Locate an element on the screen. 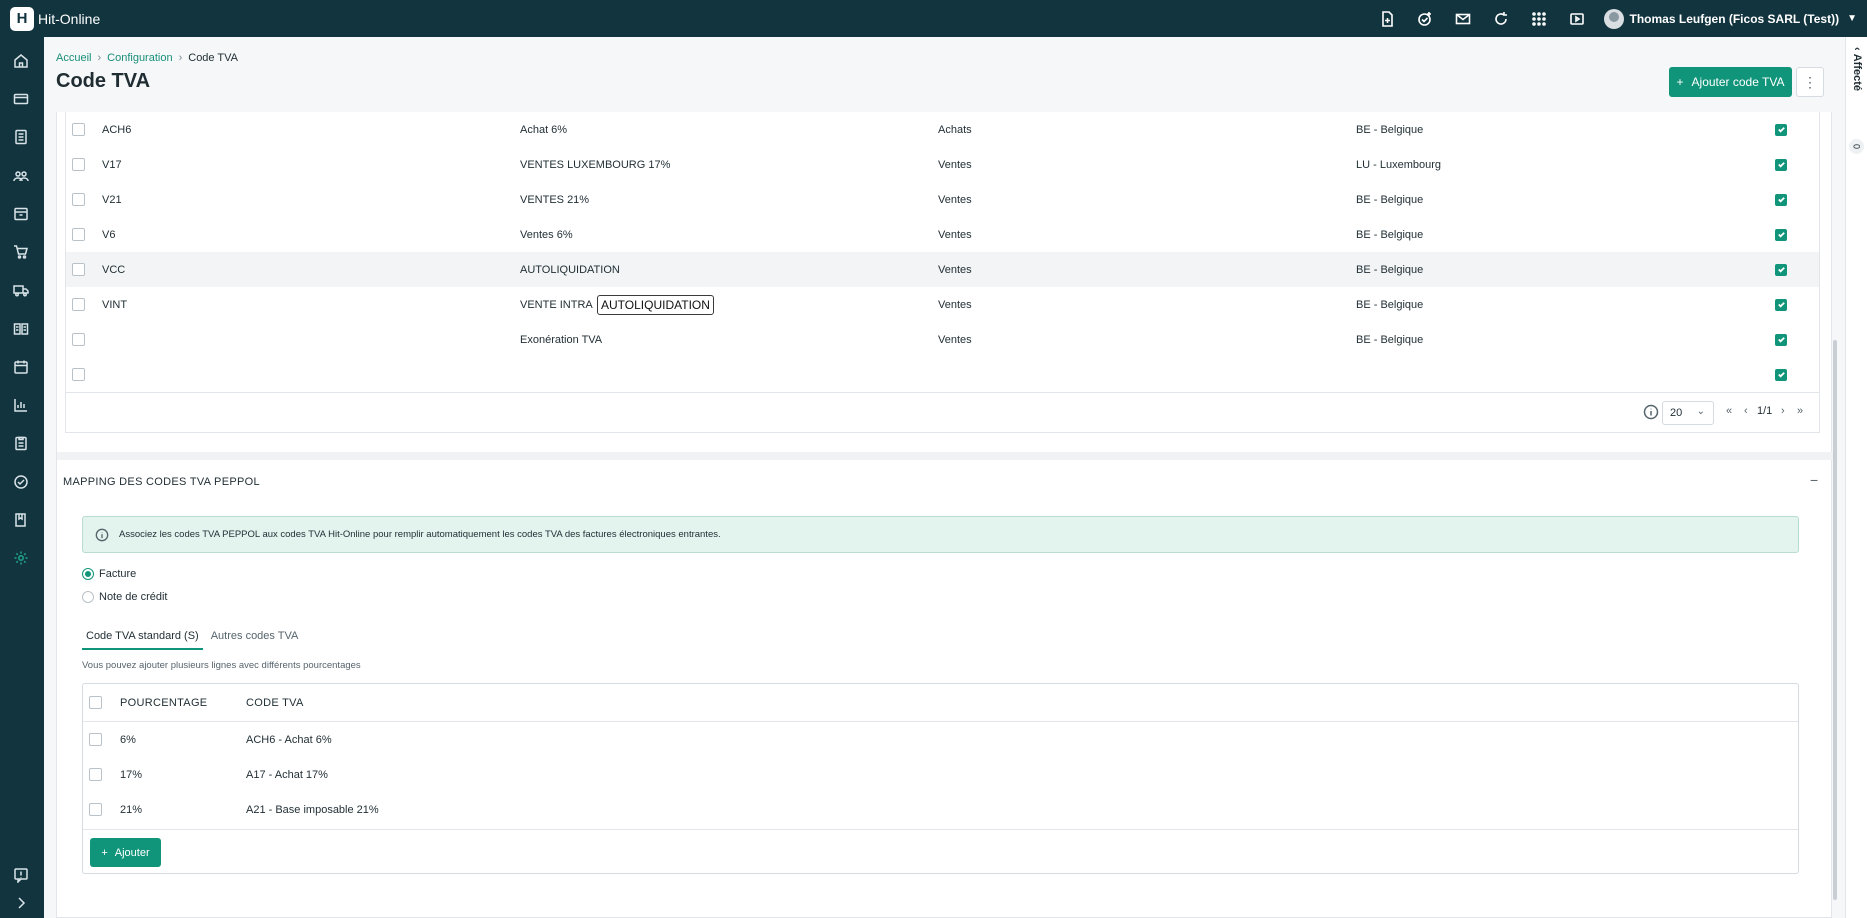 This screenshot has height=918, width=1867. gear-icon is located at coordinates (21, 558).